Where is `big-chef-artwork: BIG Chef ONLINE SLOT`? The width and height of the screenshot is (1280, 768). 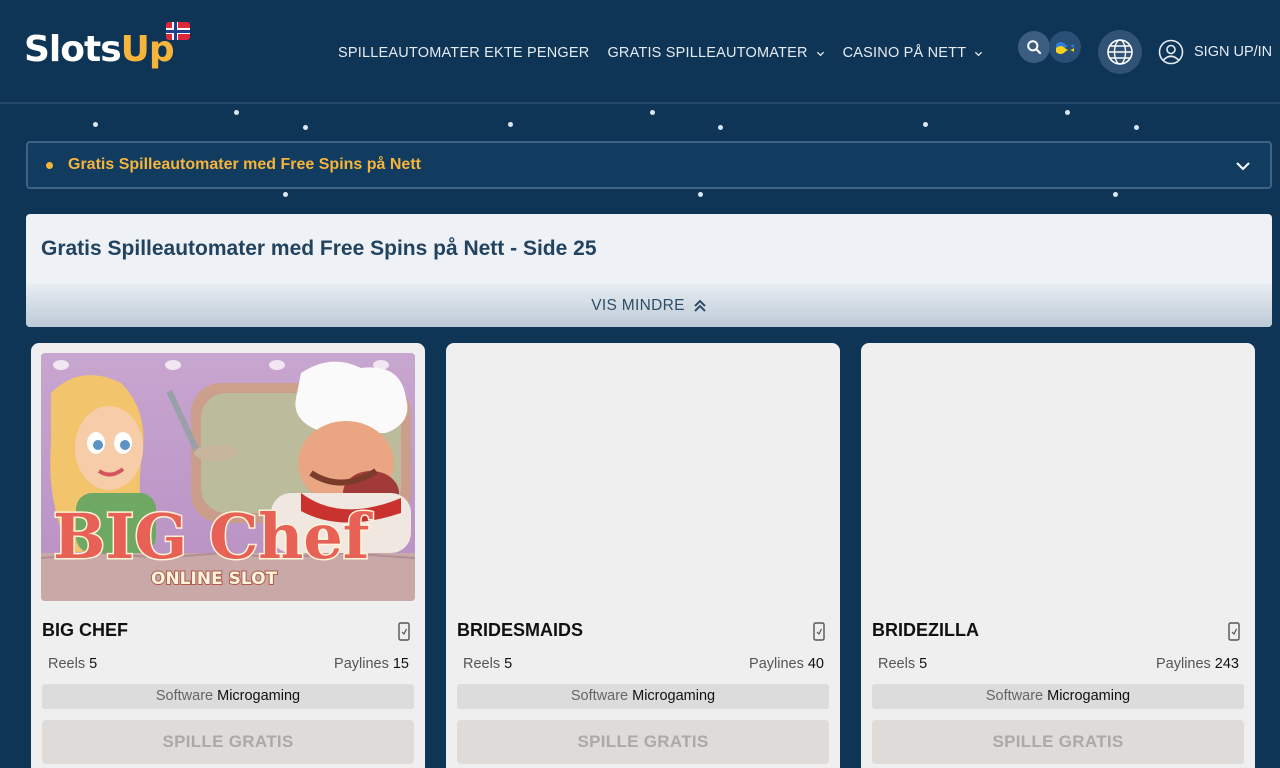 big-chef-artwork: BIG Chef ONLINE SLOT is located at coordinates (228, 477).